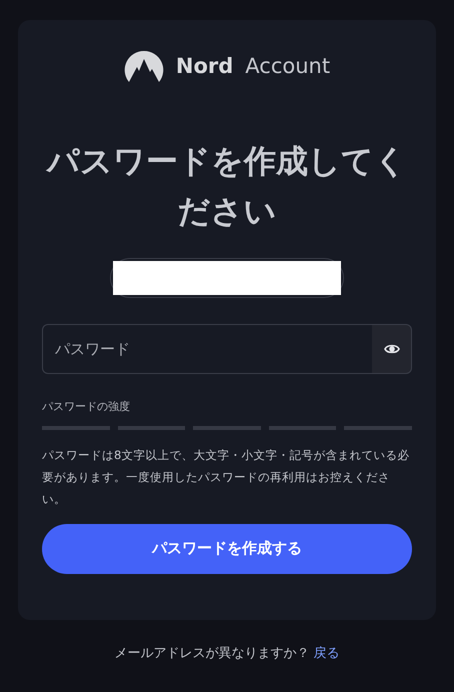 The width and height of the screenshot is (454, 692). What do you see at coordinates (227, 549) in the screenshot?
I see `create-password-button: パスワードを作成する` at bounding box center [227, 549].